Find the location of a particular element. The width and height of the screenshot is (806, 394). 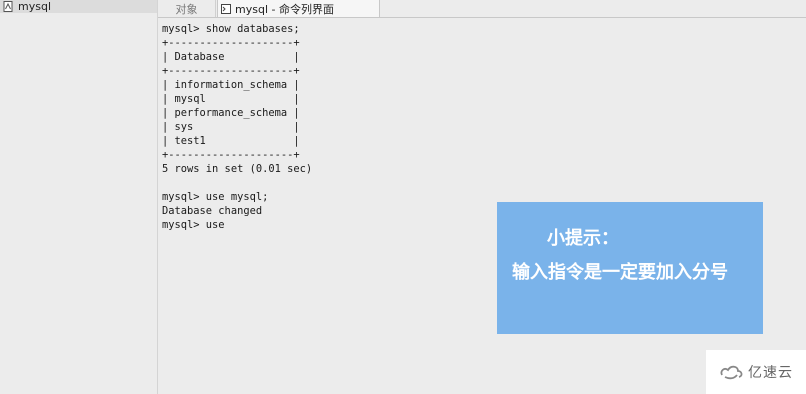

tab-label: 对象 is located at coordinates (186, 9).